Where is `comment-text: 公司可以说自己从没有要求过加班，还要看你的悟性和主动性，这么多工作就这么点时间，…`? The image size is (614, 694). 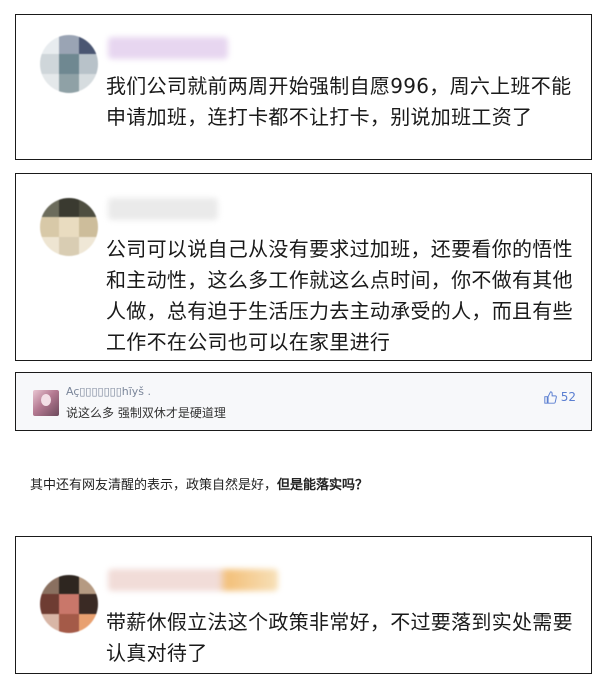
comment-text: 公司可以说自己从没有要求过加班，还要看你的悟性和主动性，这么多工作就这么点时间，… is located at coordinates (339, 295).